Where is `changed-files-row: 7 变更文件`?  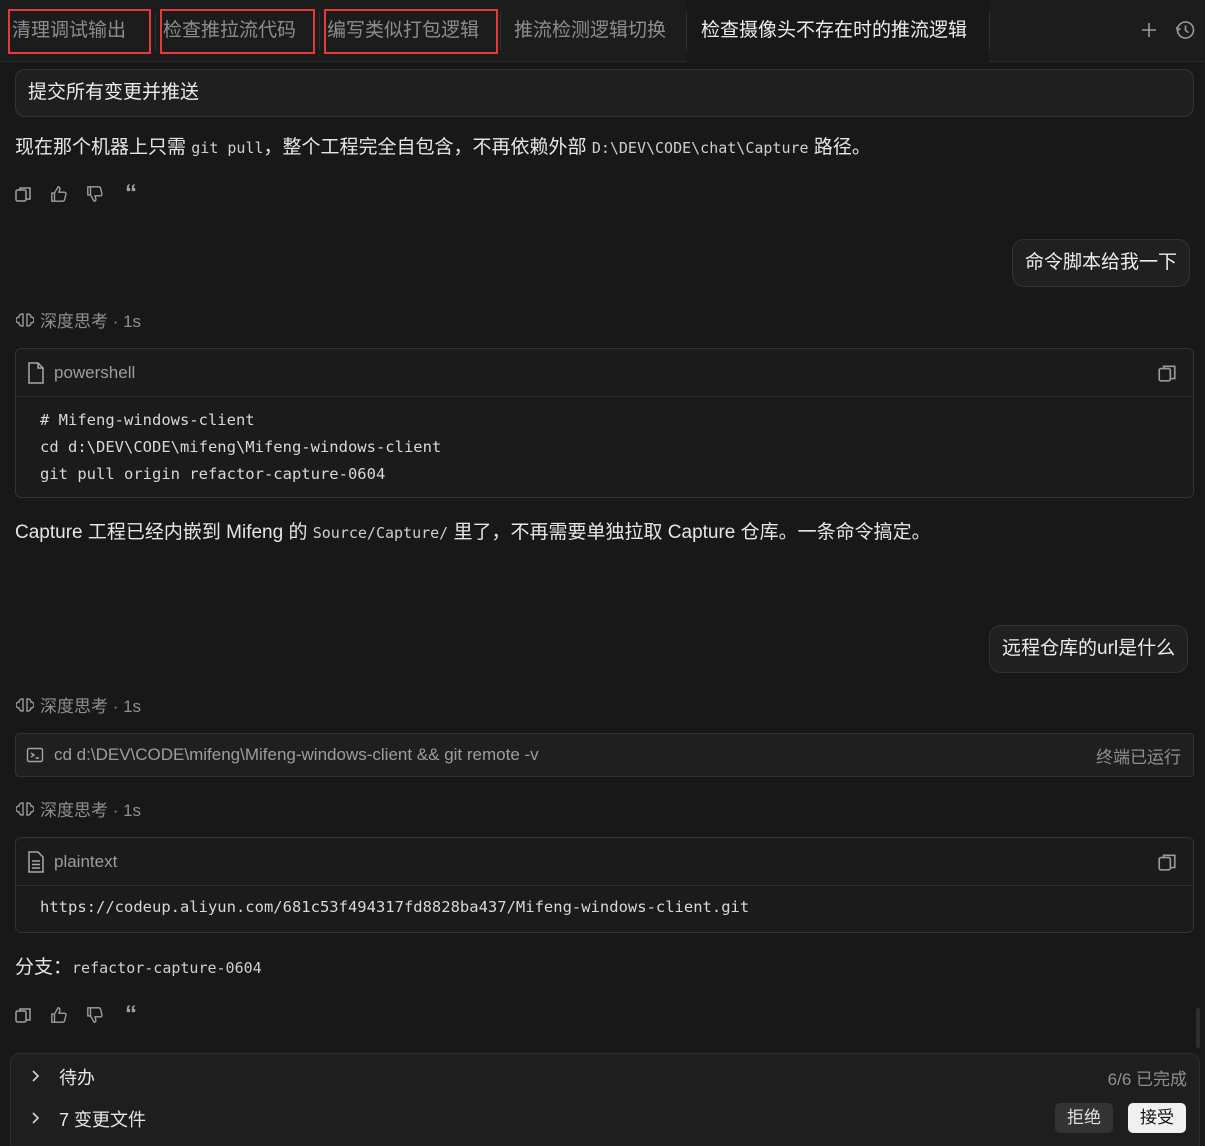
changed-files-row: 7 变更文件 is located at coordinates (88, 1119).